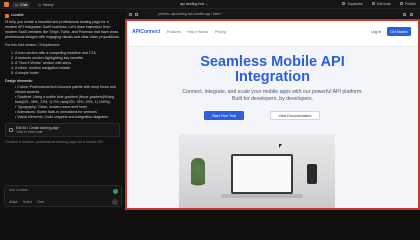 This screenshot has width=420, height=240. What do you see at coordinates (67, 73) in the screenshot?
I see `list-item: A simple footer` at bounding box center [67, 73].